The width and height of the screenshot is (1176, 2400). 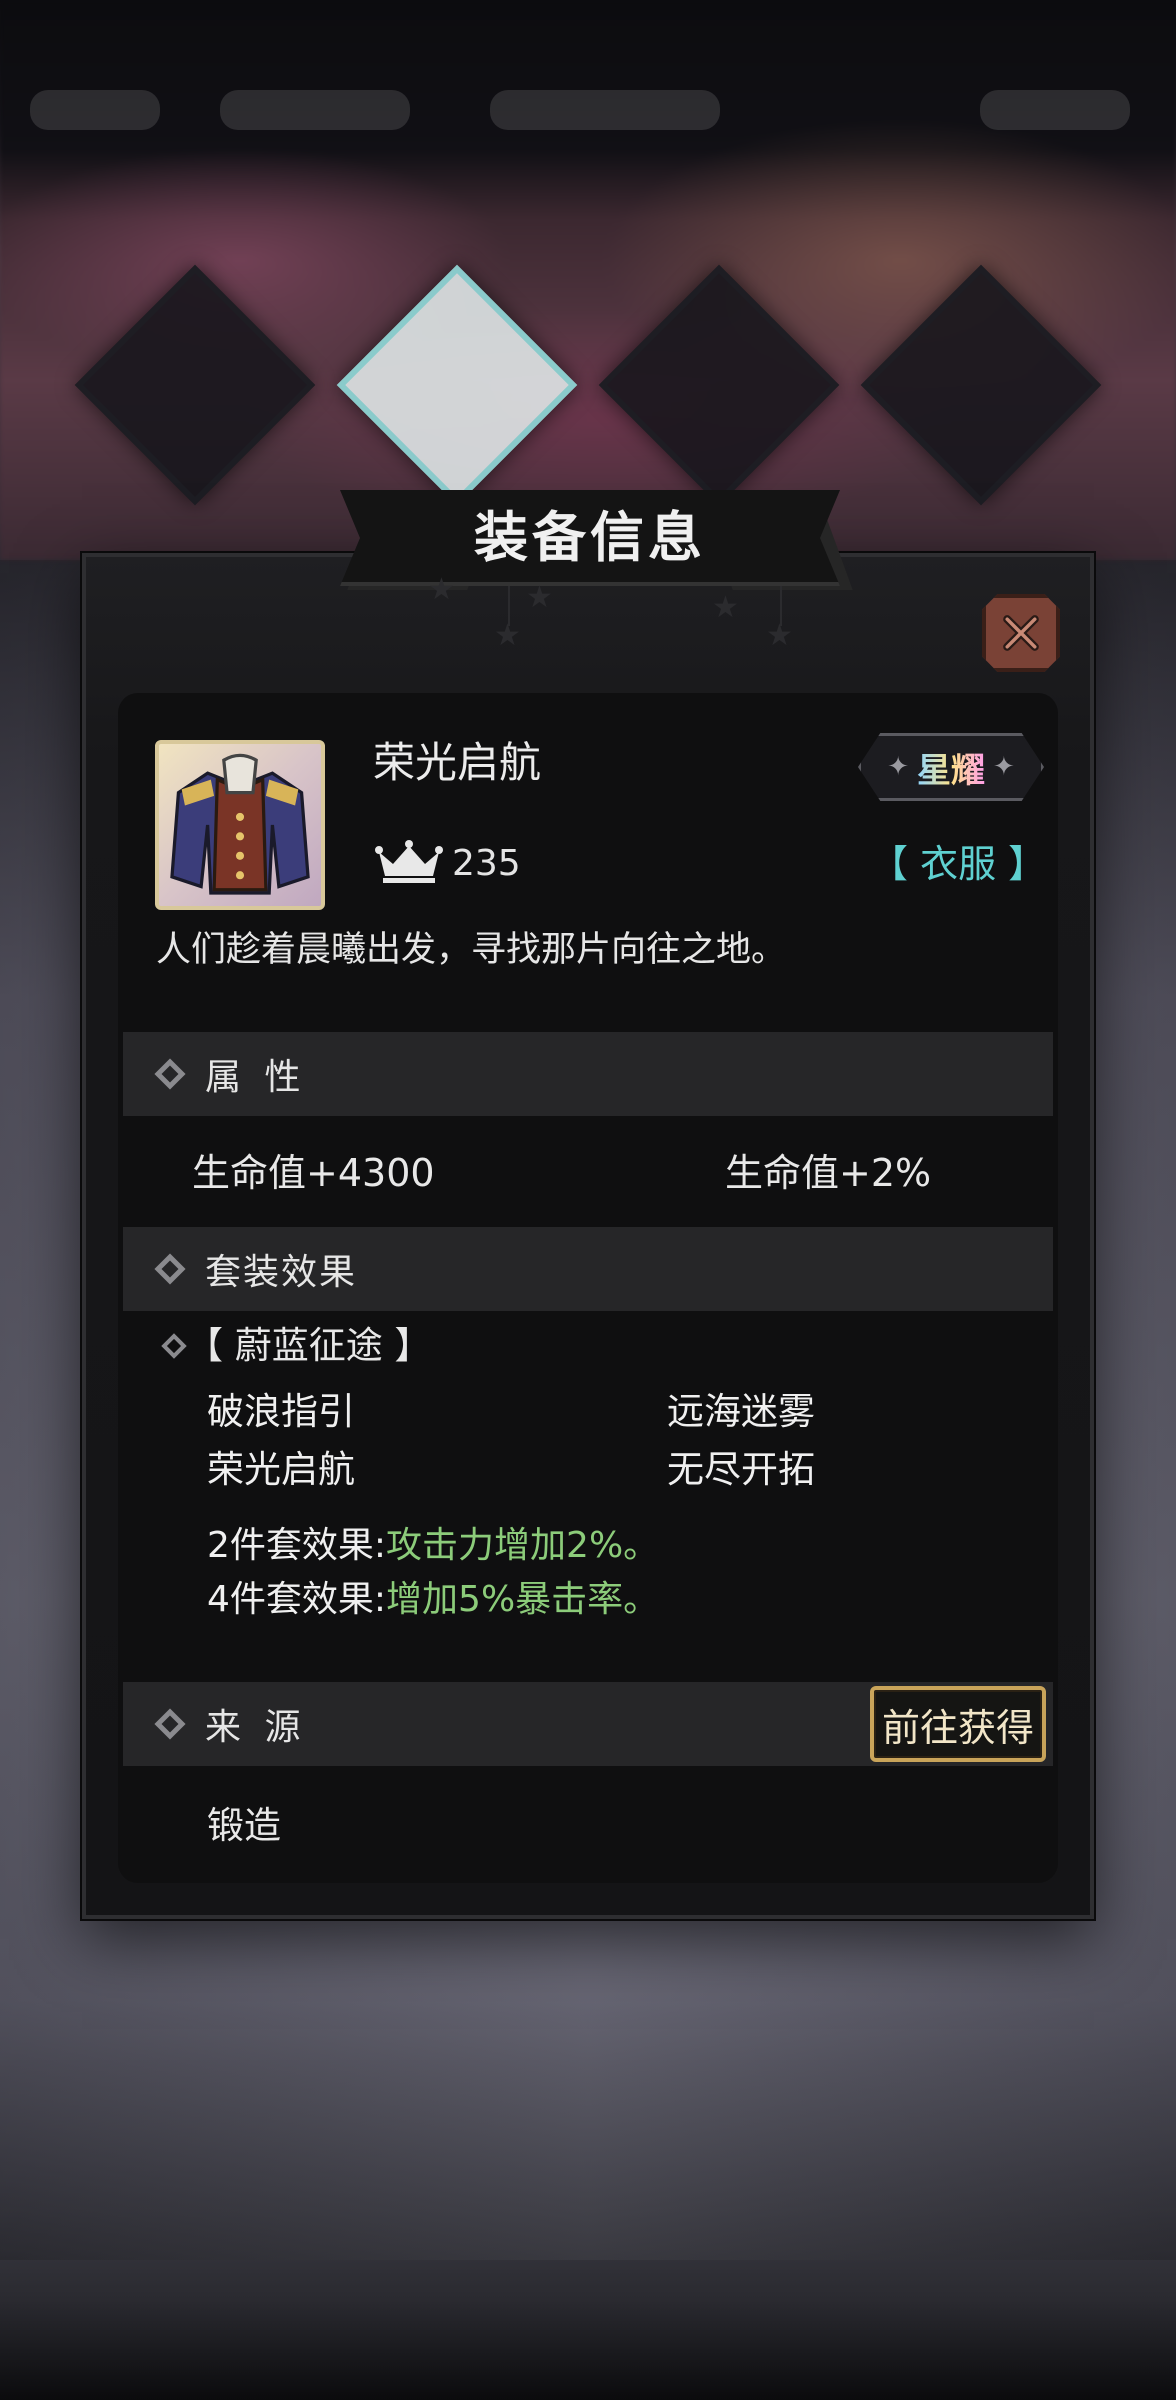 What do you see at coordinates (471, 950) in the screenshot?
I see `item-description: 人们趁着晨曦出发，寻找那片向往之地。` at bounding box center [471, 950].